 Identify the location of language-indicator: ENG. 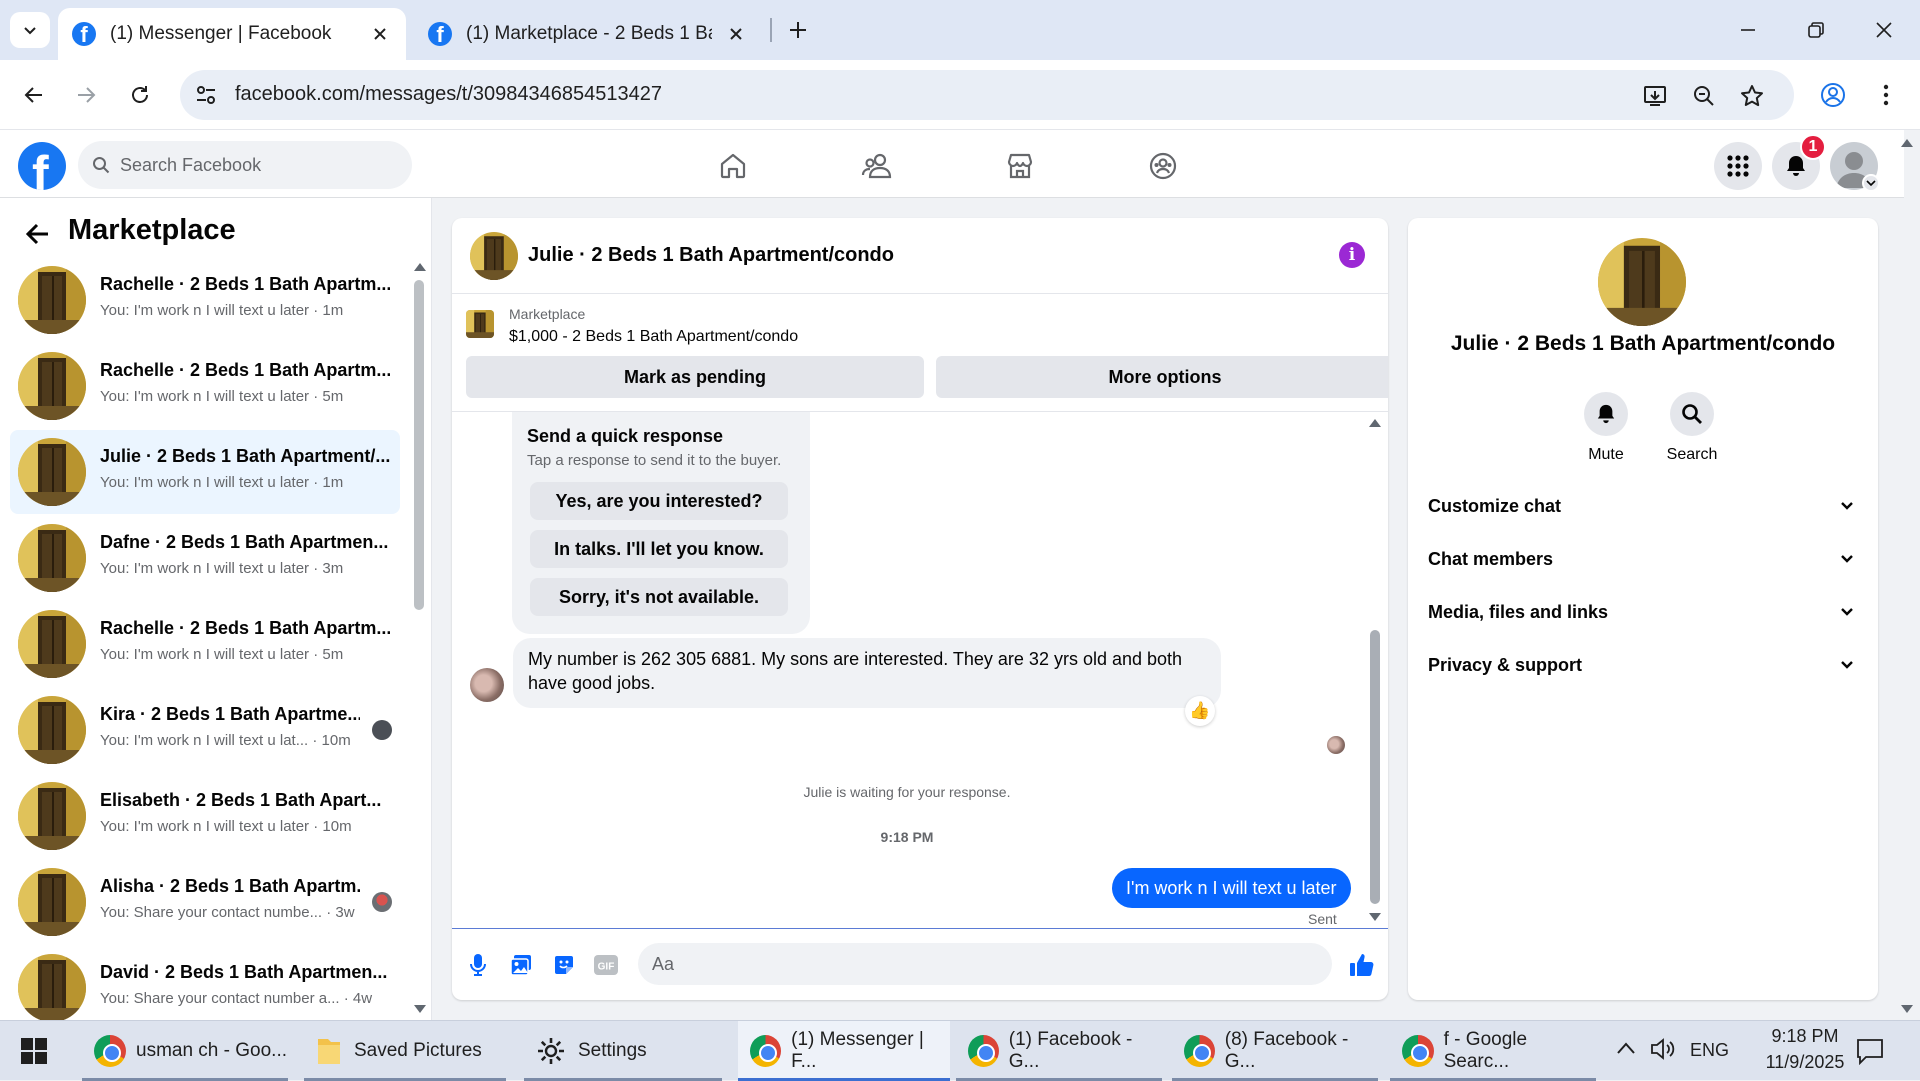
(1709, 1050).